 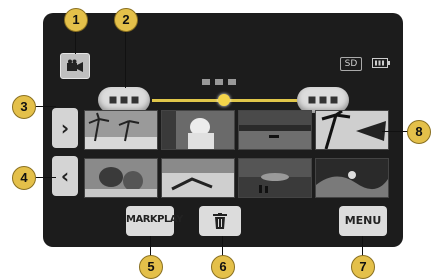 What do you see at coordinates (363, 267) in the screenshot?
I see `callout-7: 7` at bounding box center [363, 267].